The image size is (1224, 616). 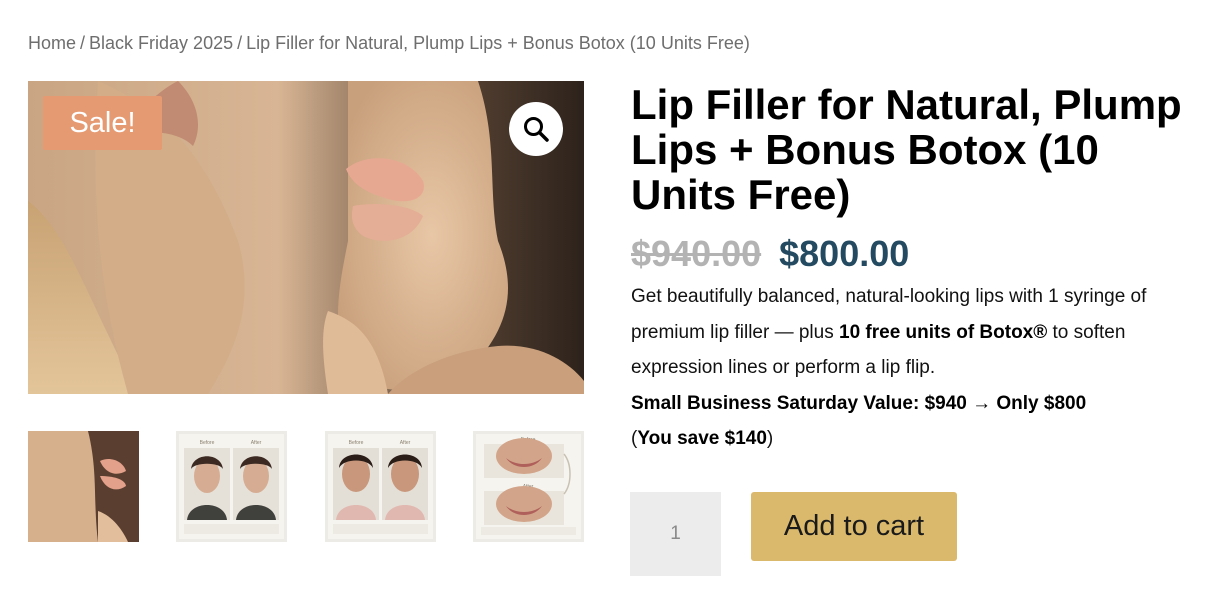 I want to click on thumbnail-photo, so click(x=83, y=486).